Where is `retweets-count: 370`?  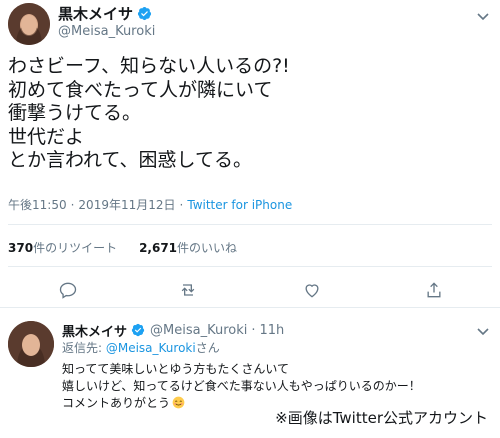 retweets-count: 370 is located at coordinates (21, 248).